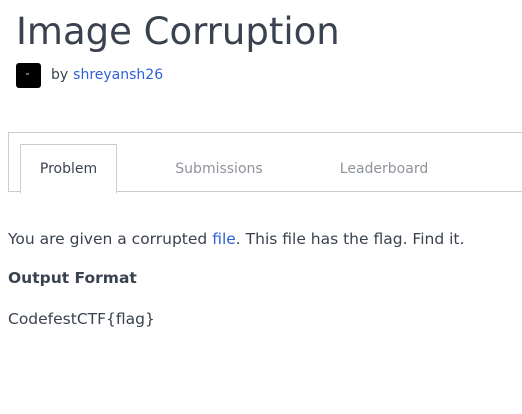 The image size is (522, 414). Describe the element at coordinates (219, 169) in the screenshot. I see `tab-submissions: Submissions` at that location.